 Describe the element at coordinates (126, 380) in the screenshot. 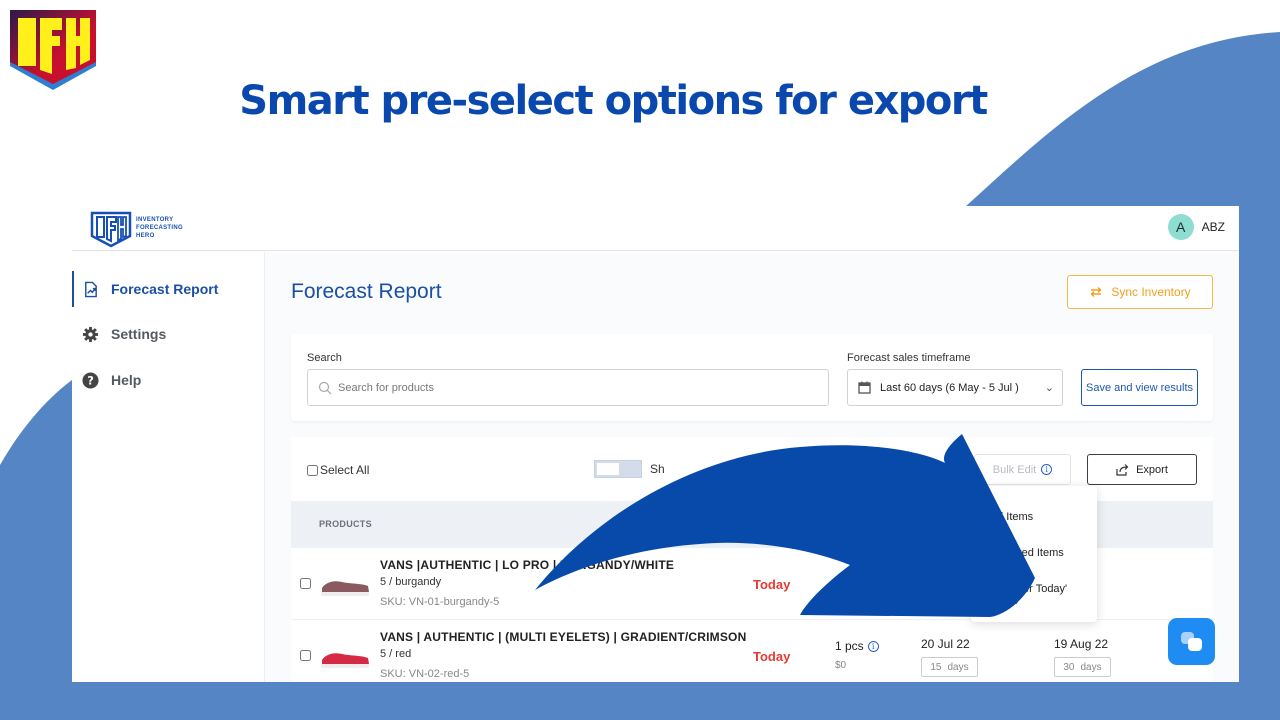

I see `sidebar-item-label: Help` at that location.